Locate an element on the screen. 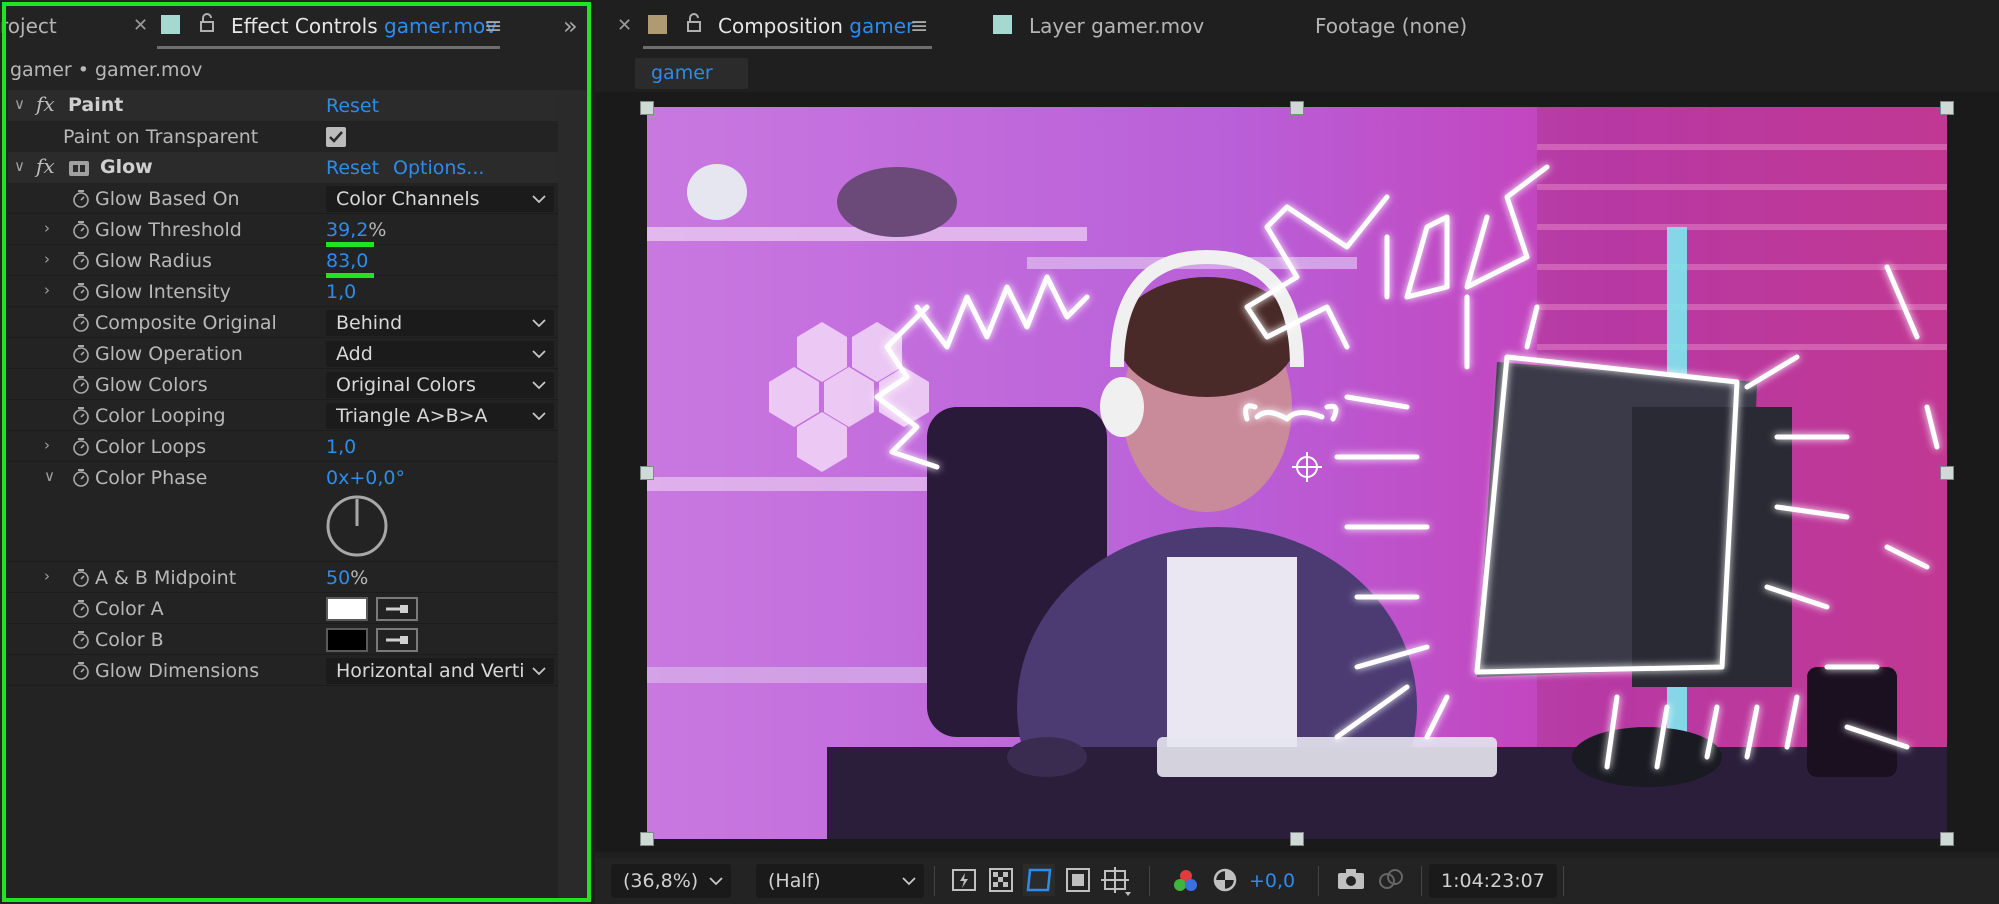  glow-based-on-dropdown: Color Channels is located at coordinates (440, 199).